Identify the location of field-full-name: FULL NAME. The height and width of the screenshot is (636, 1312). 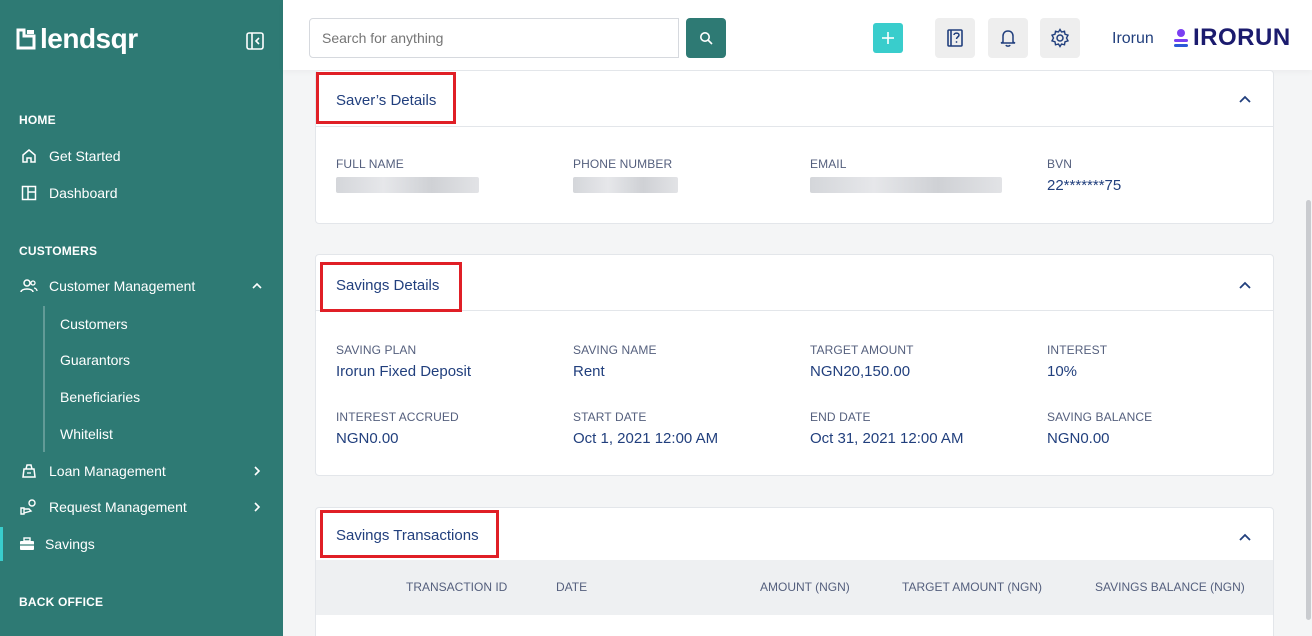
(407, 177).